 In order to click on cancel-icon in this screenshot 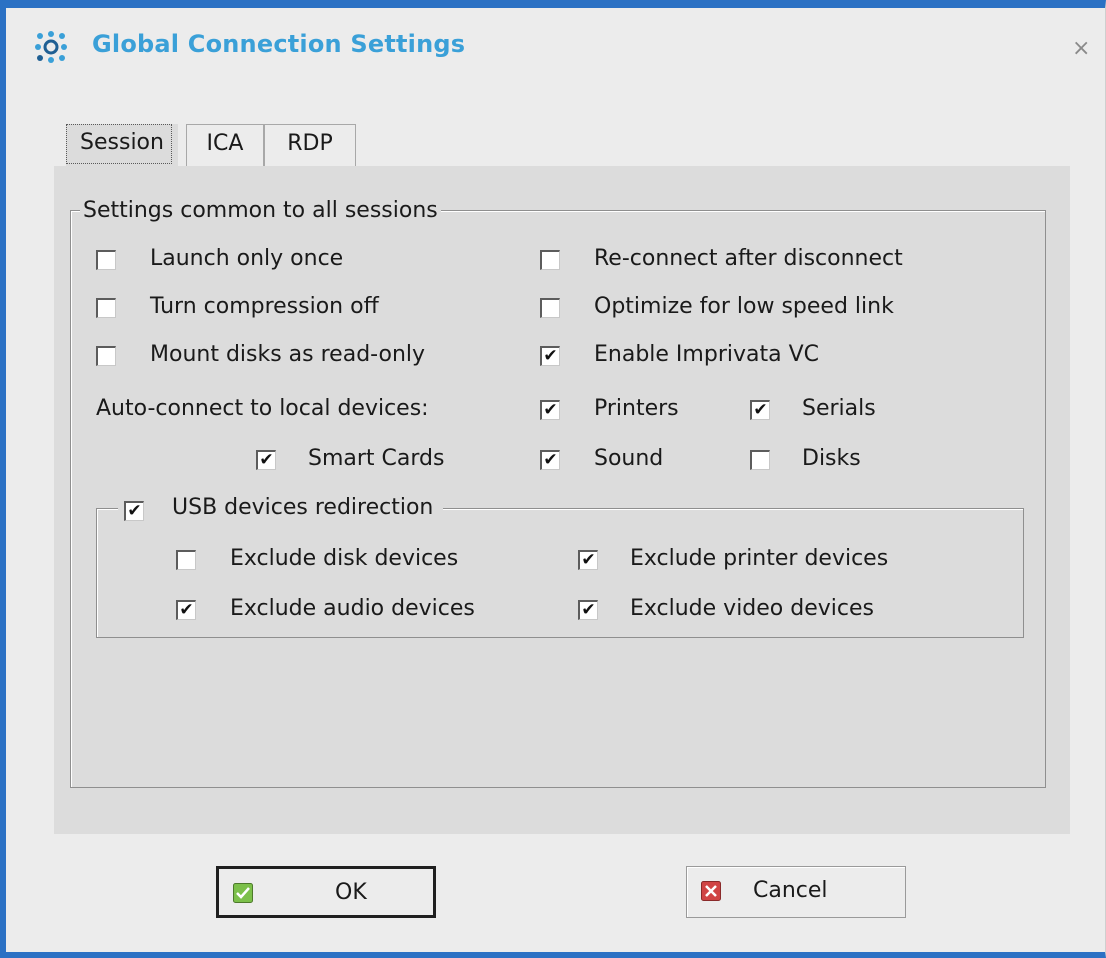, I will do `click(711, 891)`.